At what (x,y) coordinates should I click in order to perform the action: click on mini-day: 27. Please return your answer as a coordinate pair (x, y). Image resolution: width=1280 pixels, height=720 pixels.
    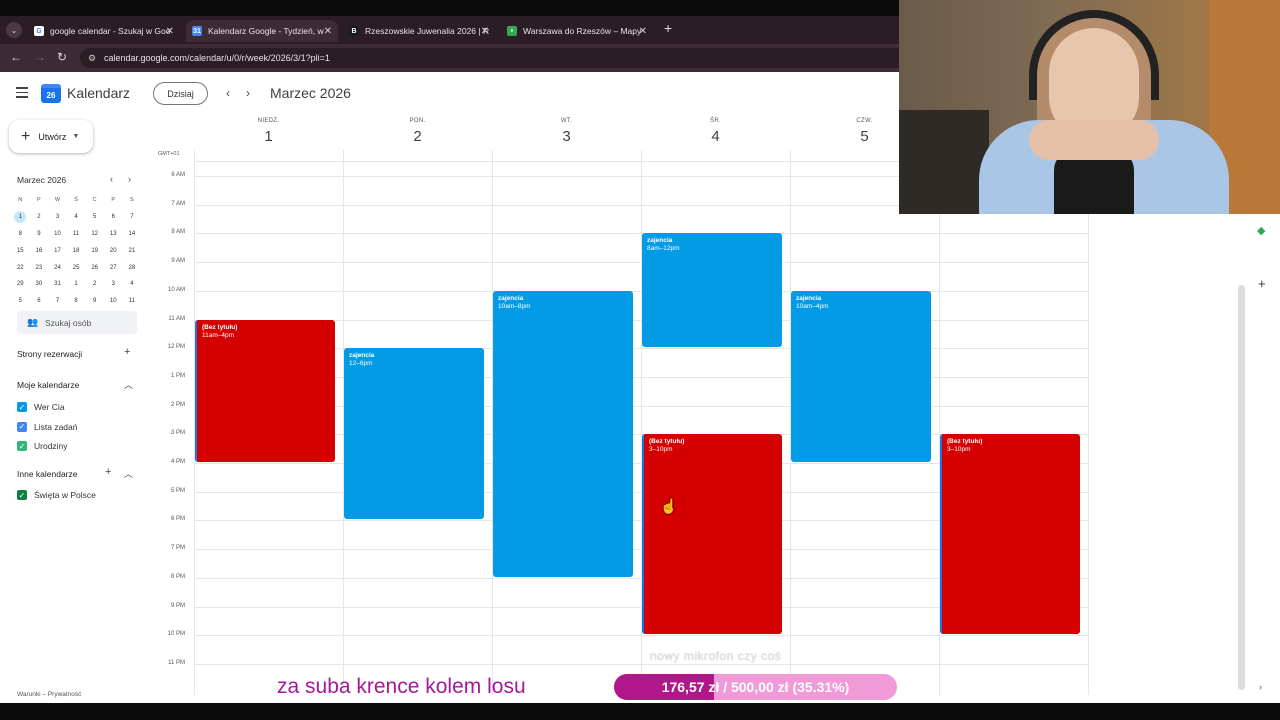
    Looking at the image, I should click on (113, 267).